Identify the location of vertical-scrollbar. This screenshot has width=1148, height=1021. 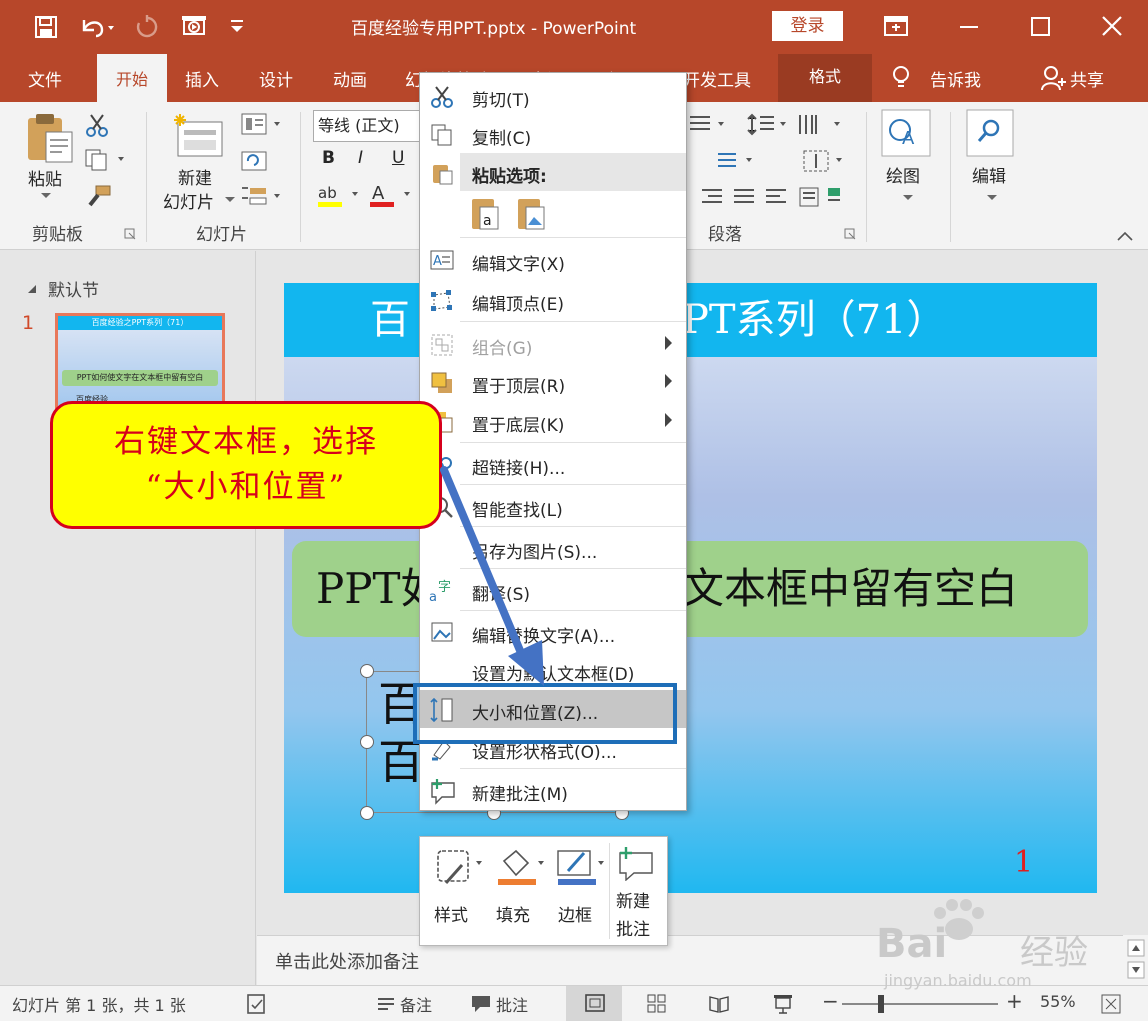
(1135, 960).